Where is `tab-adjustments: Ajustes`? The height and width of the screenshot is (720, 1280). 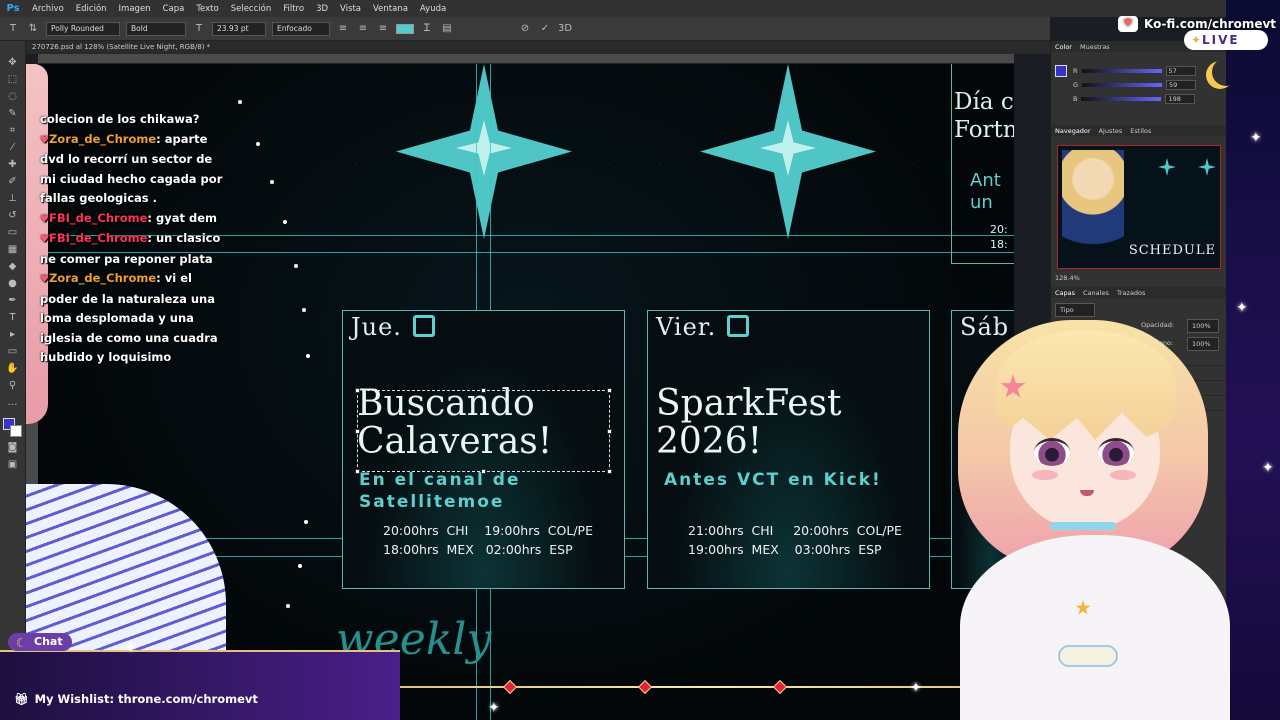 tab-adjustments: Ajustes is located at coordinates (1111, 131).